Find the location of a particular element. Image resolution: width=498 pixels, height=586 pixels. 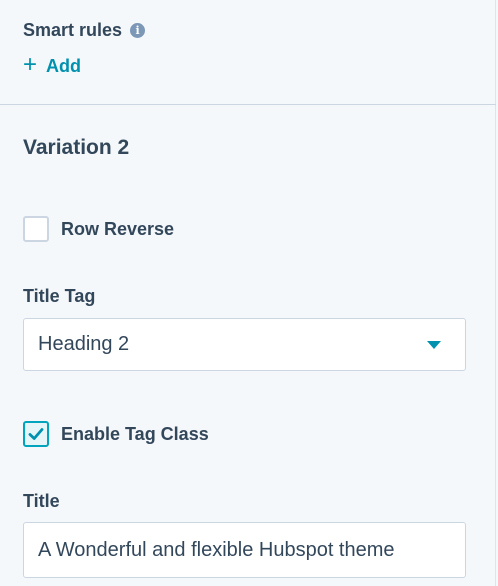

title-tag-selected-value: Heading 2 is located at coordinates (84, 344).